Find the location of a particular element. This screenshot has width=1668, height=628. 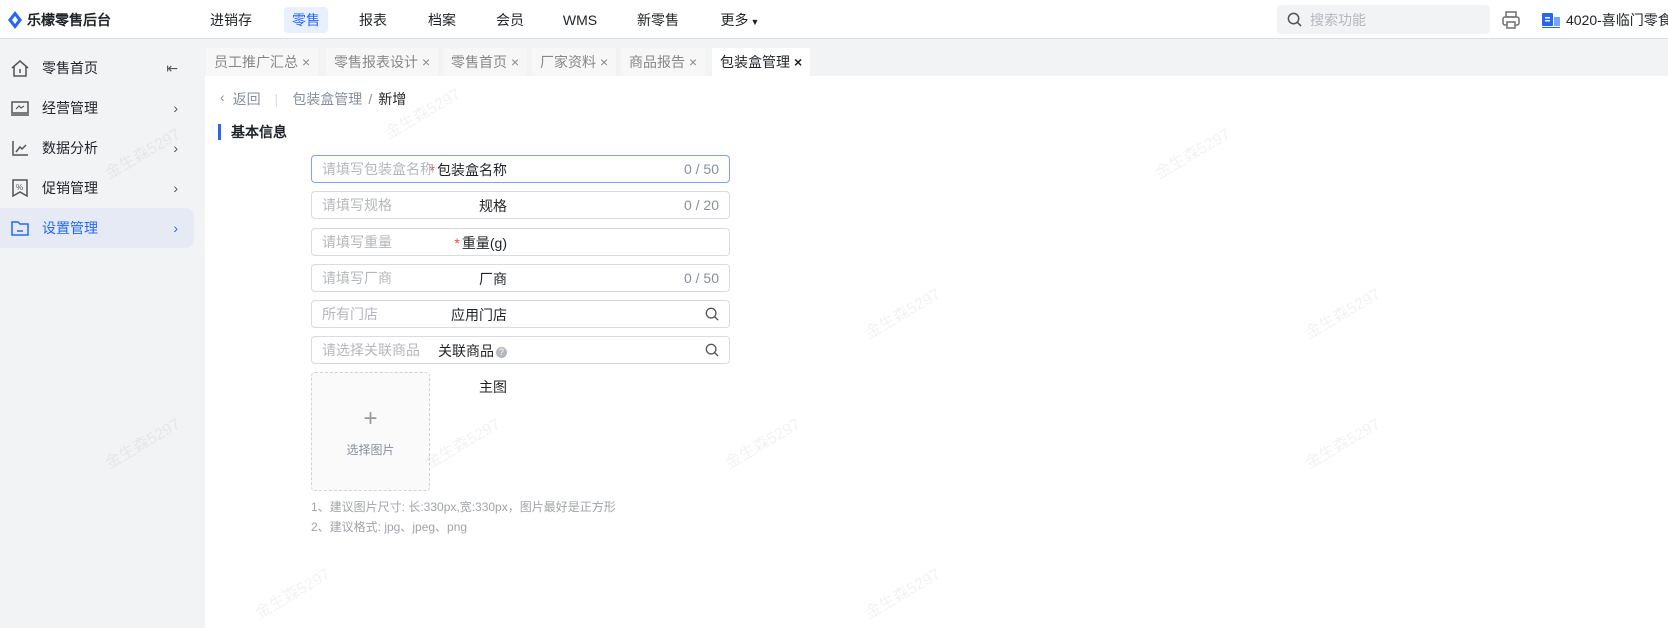

breadcrumb: ‹ 返回 | 包装盒管理 / 新增 is located at coordinates (313, 99).